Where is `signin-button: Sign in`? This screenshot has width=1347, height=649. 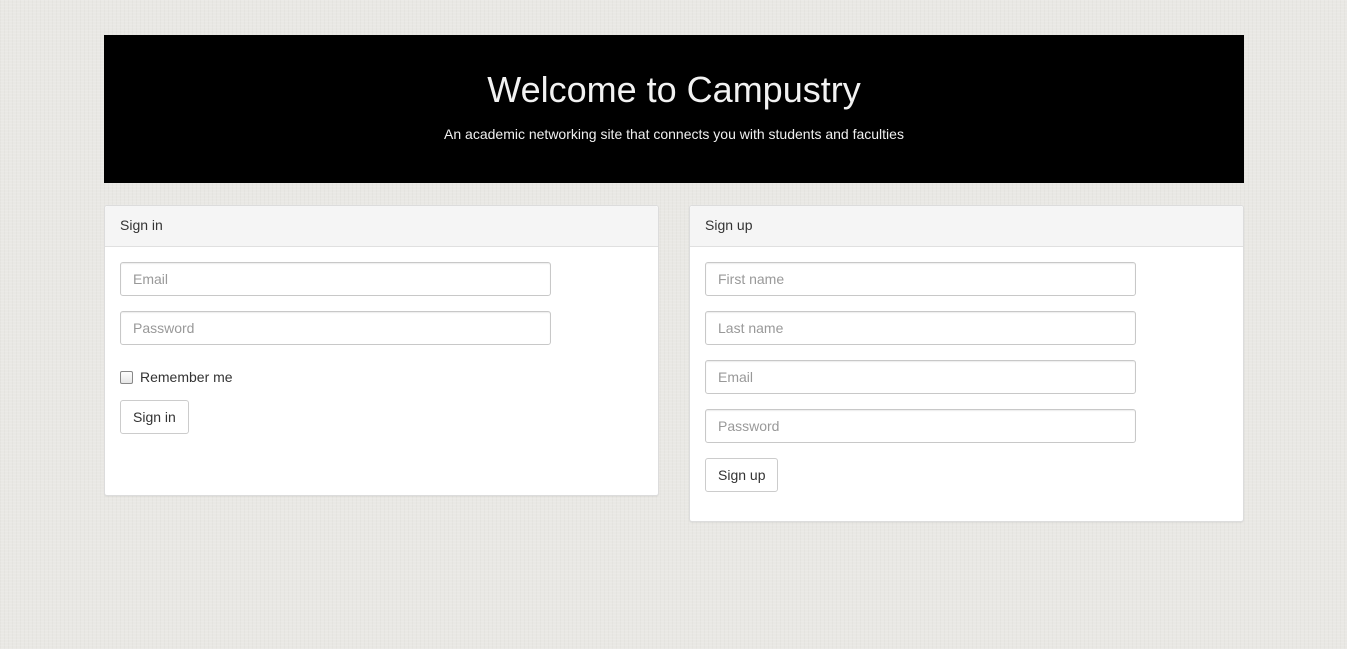 signin-button: Sign in is located at coordinates (154, 417).